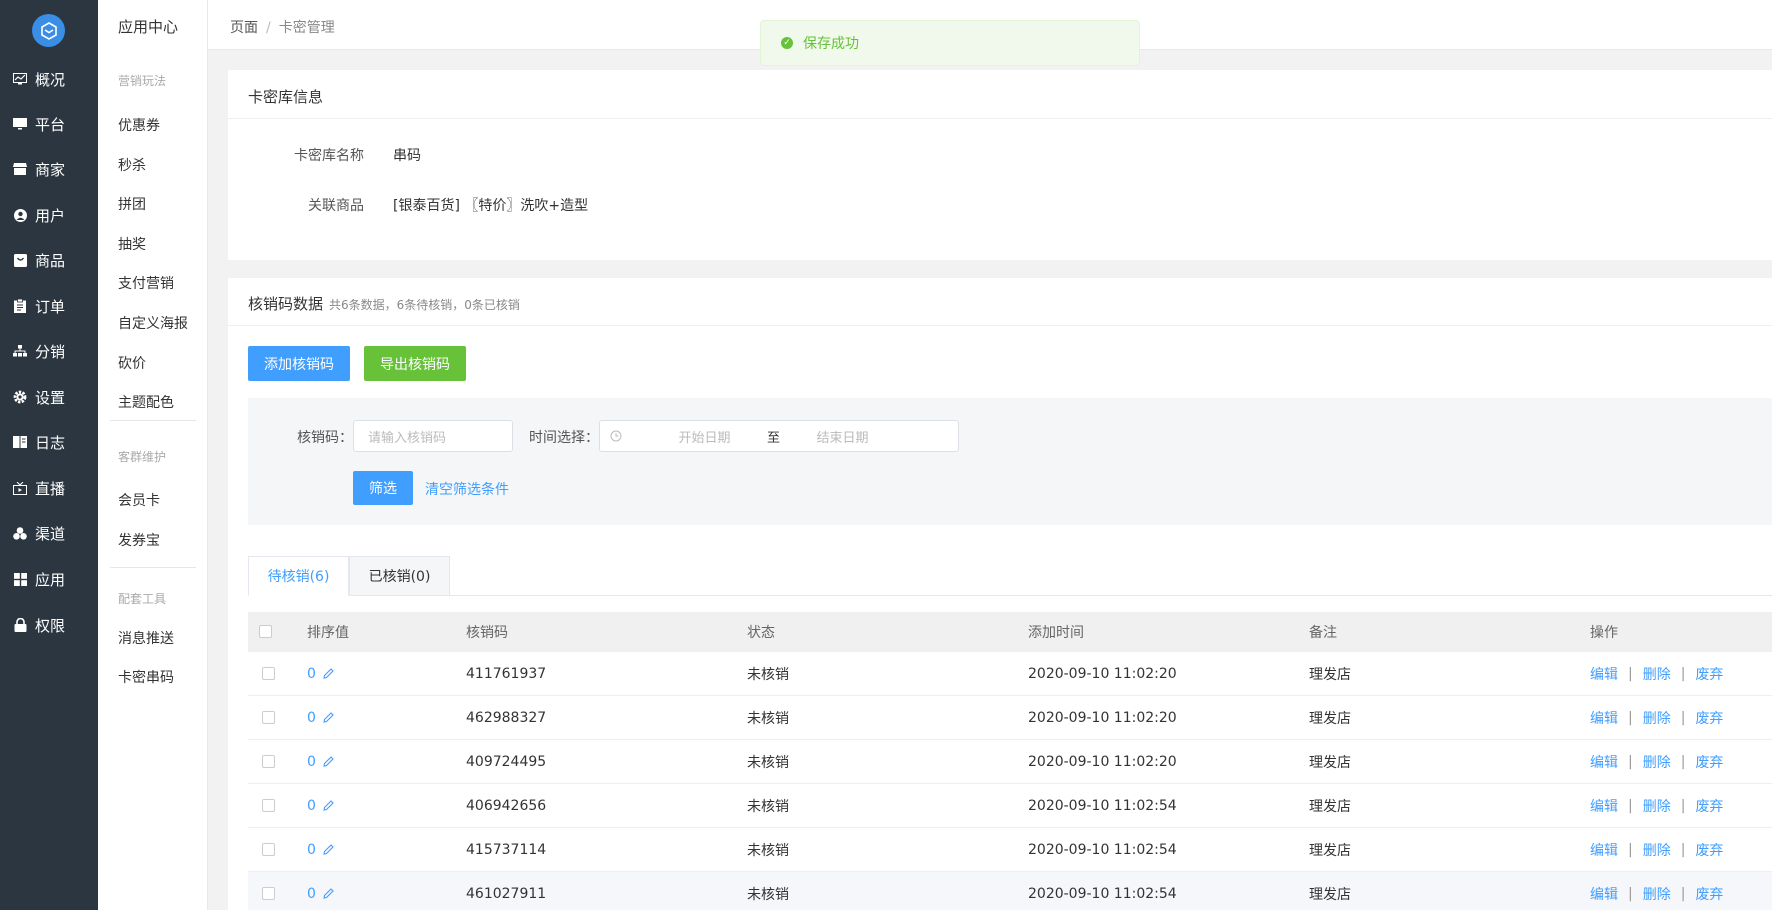 The height and width of the screenshot is (910, 1772). What do you see at coordinates (49, 397) in the screenshot?
I see `nav-item: 设置` at bounding box center [49, 397].